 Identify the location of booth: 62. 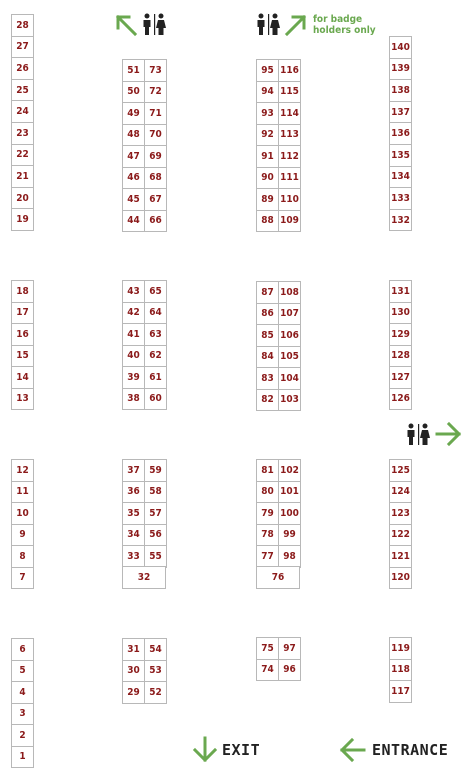
(155, 355).